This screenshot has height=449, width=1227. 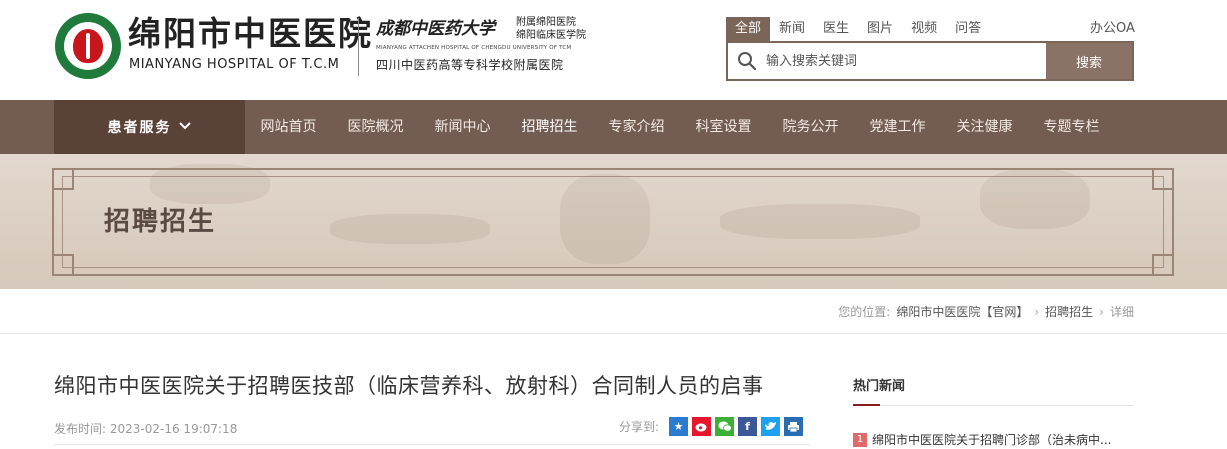 I want to click on qzone-icon: ★, so click(x=679, y=426).